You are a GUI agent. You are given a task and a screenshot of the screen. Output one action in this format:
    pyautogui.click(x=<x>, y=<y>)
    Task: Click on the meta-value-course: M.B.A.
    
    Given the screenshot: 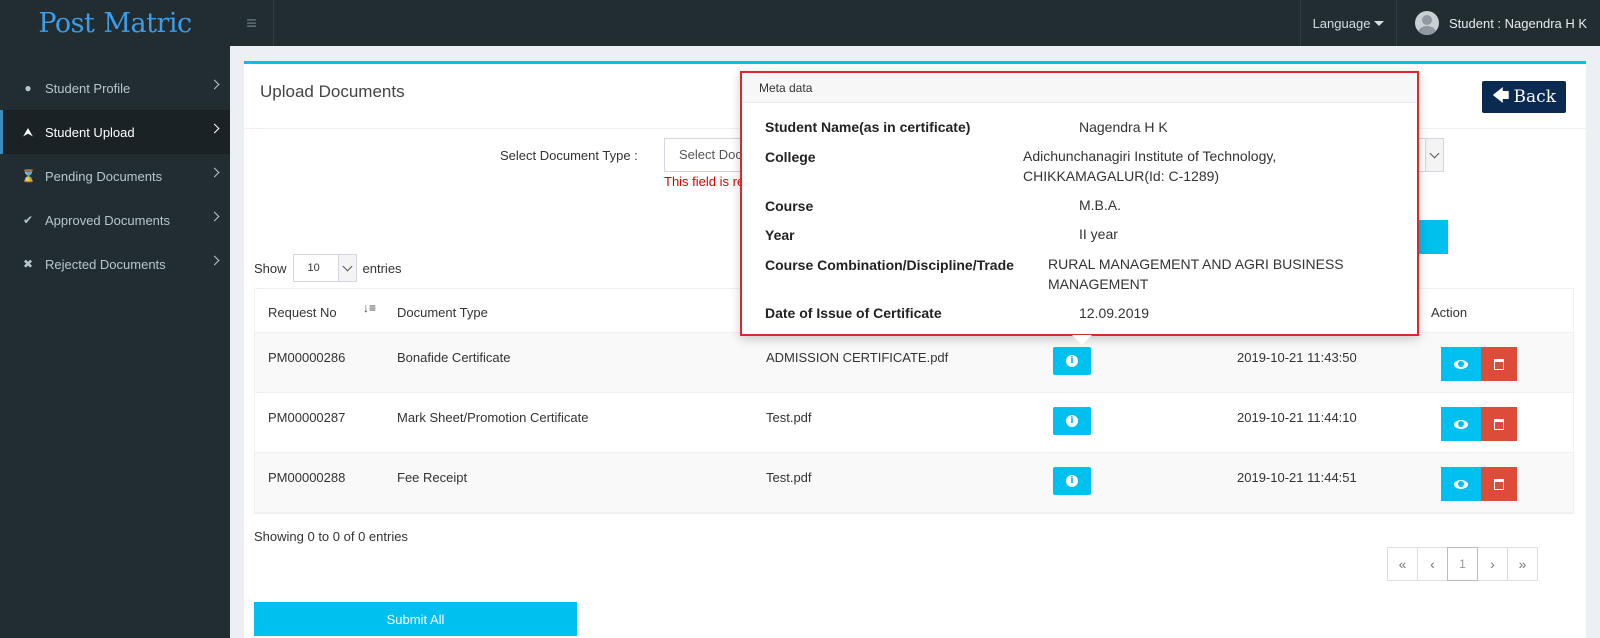 What is the action you would take?
    pyautogui.click(x=1100, y=205)
    